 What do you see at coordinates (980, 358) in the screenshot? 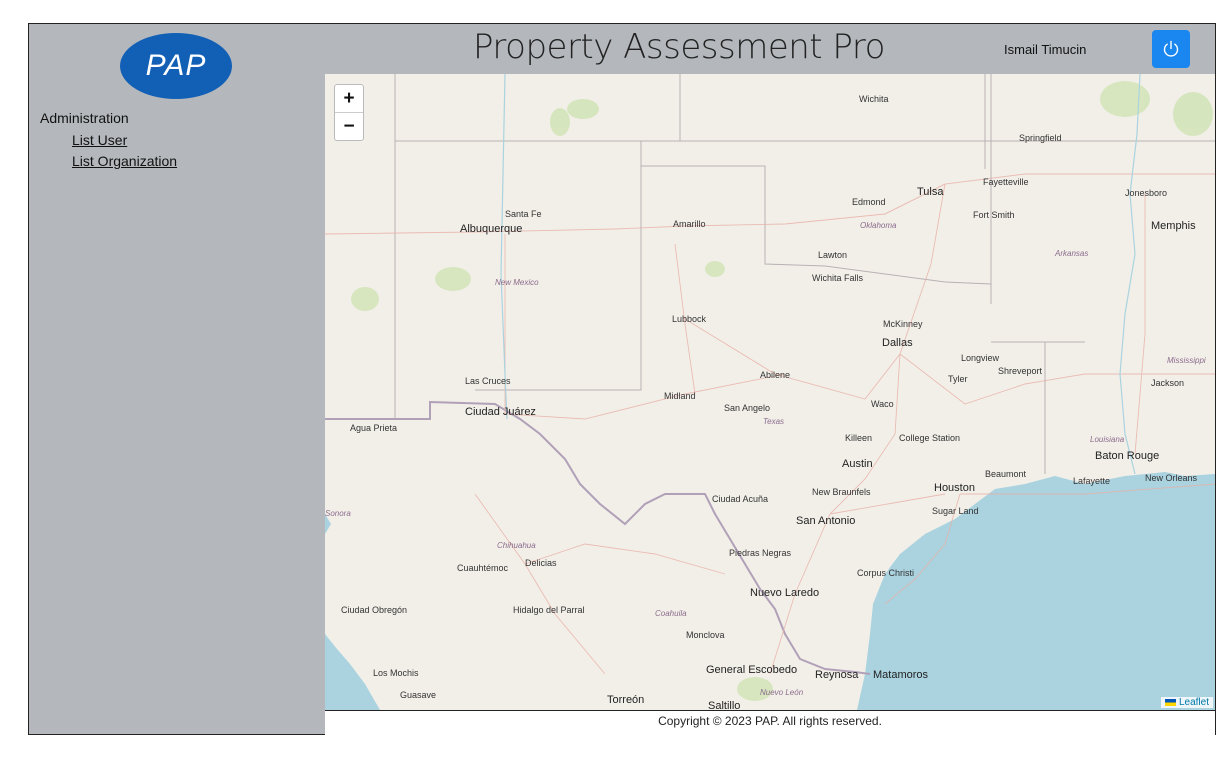
I see `map-city-label: Longview` at bounding box center [980, 358].